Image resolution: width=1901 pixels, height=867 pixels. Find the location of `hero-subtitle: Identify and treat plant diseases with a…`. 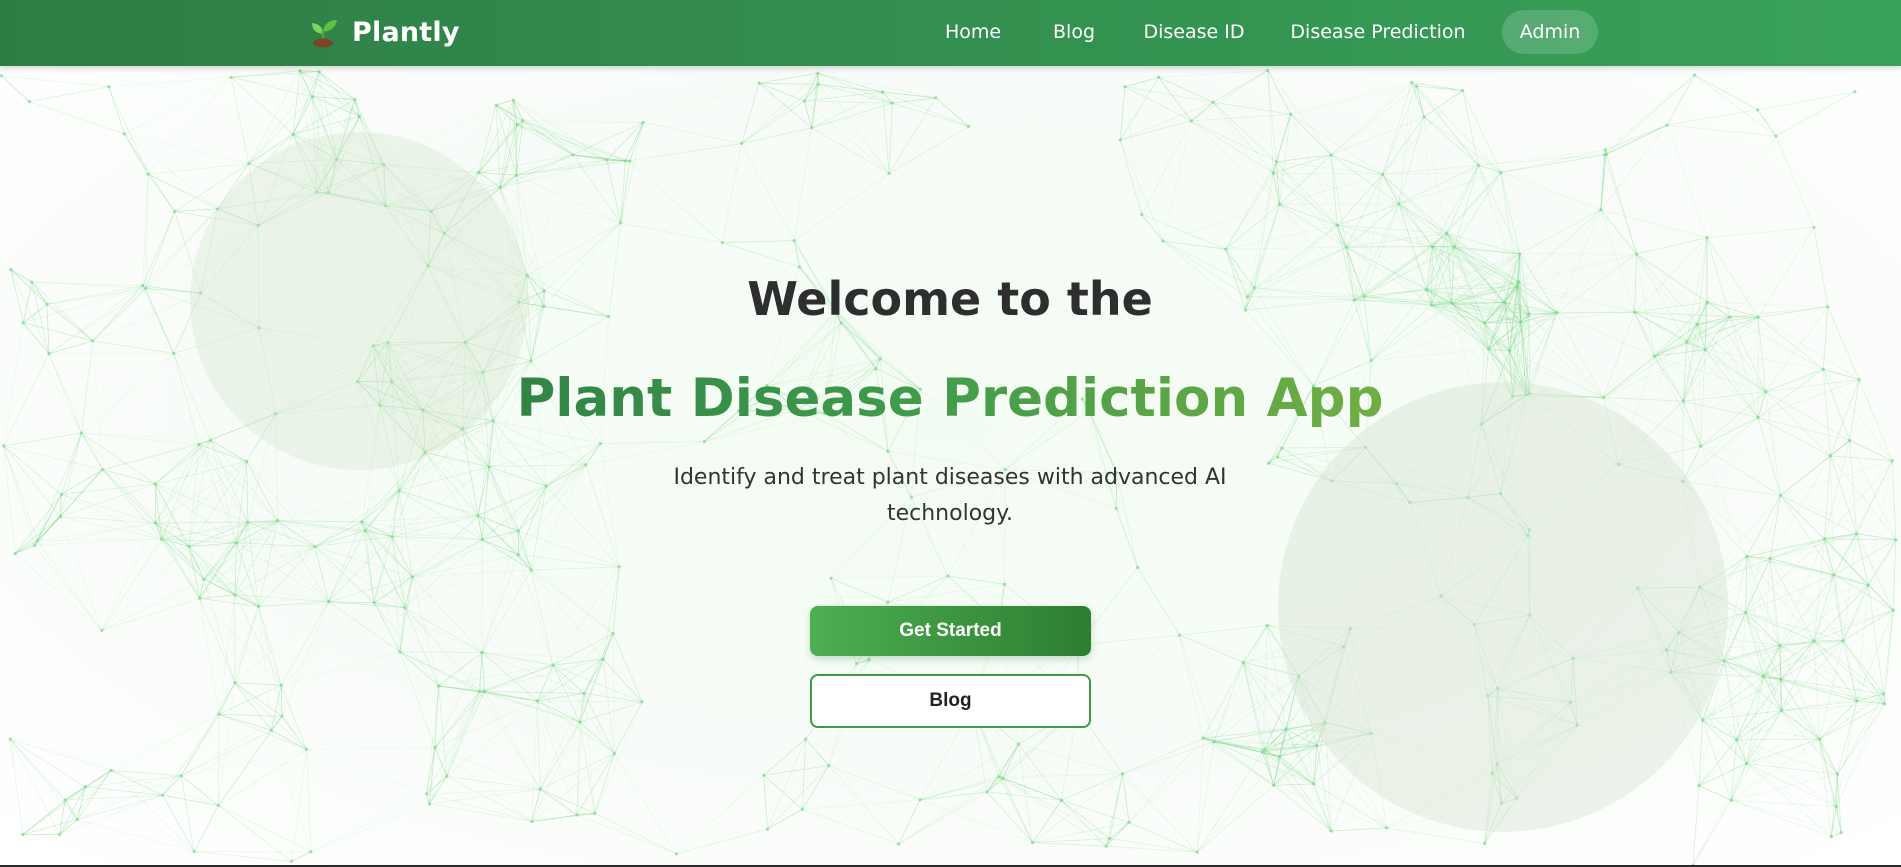

hero-subtitle: Identify and treat plant diseases with a… is located at coordinates (950, 495).